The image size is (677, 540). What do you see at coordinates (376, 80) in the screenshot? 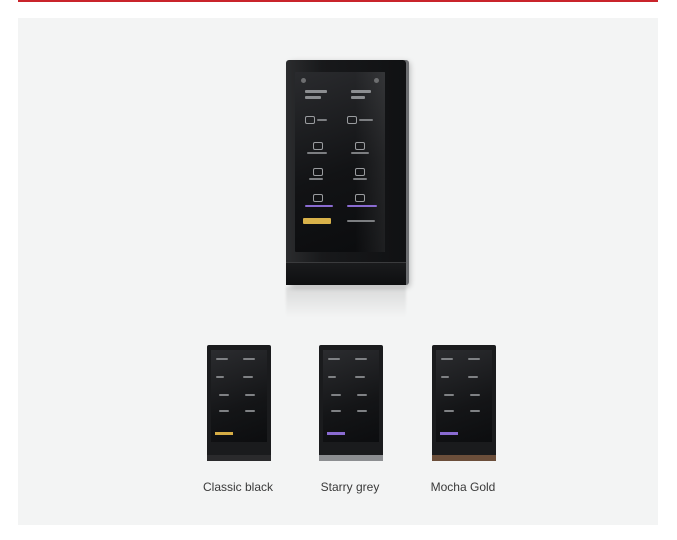
I see `settings-icon` at bounding box center [376, 80].